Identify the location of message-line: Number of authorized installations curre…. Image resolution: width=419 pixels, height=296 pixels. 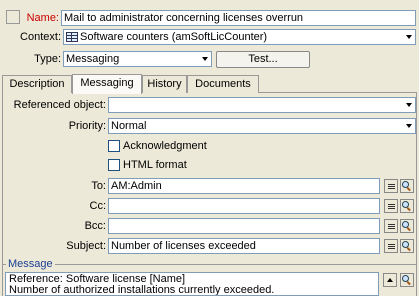
(142, 290).